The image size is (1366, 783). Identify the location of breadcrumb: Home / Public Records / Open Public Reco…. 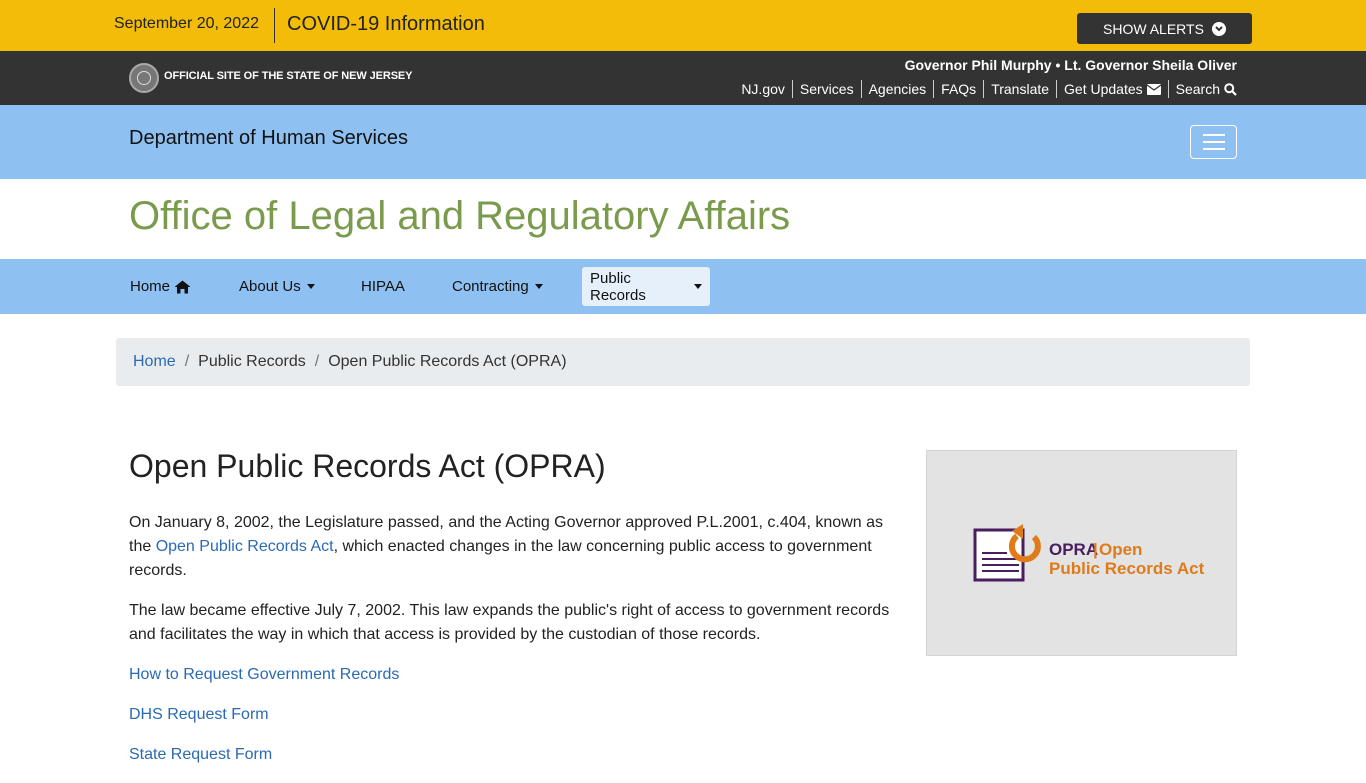
(683, 362).